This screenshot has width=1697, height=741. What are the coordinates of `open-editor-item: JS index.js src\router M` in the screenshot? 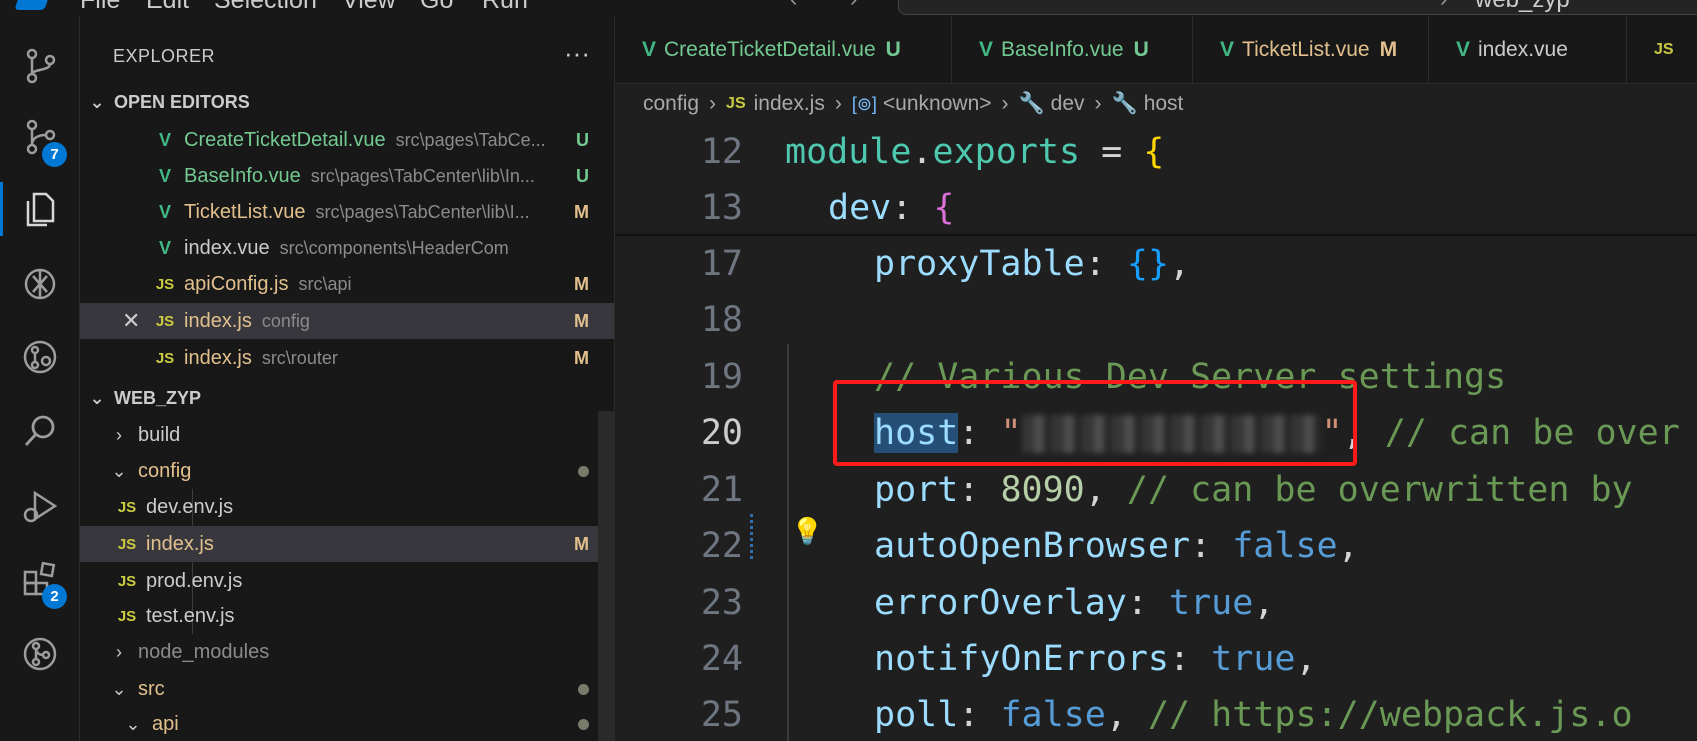 It's located at (347, 358).